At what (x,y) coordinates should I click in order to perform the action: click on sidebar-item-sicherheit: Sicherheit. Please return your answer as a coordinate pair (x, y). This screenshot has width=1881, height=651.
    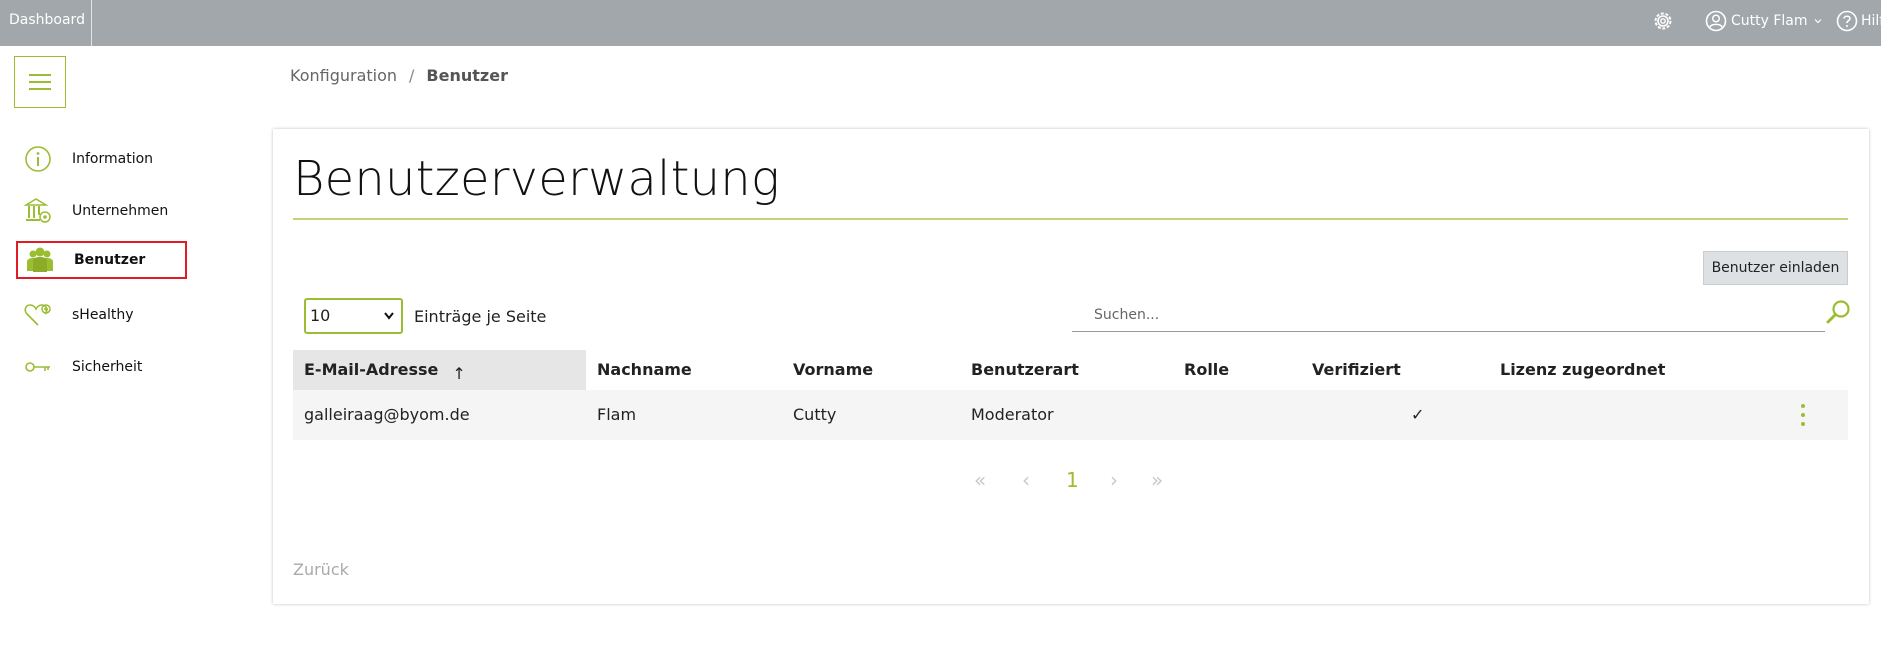
    Looking at the image, I should click on (101, 367).